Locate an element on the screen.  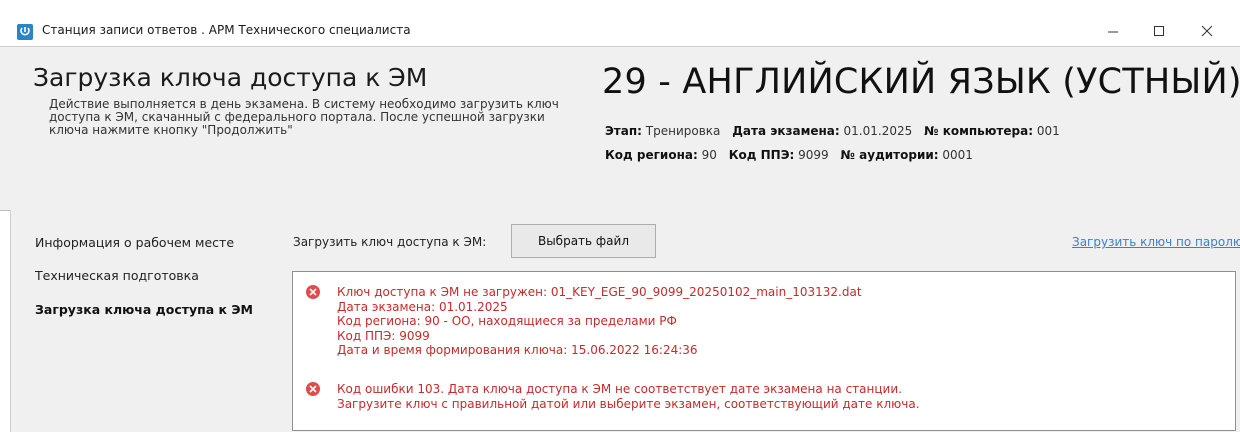
region-code-value: 90 is located at coordinates (709, 155).